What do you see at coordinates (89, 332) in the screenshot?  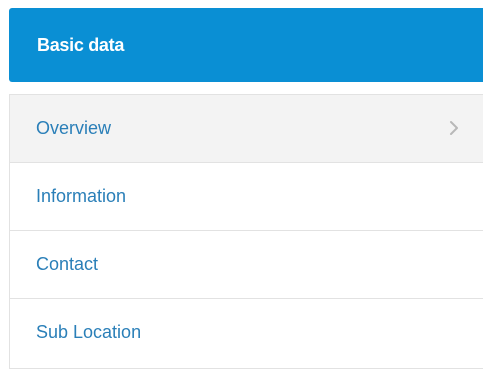 I see `nav-item-label: Sub Location` at bounding box center [89, 332].